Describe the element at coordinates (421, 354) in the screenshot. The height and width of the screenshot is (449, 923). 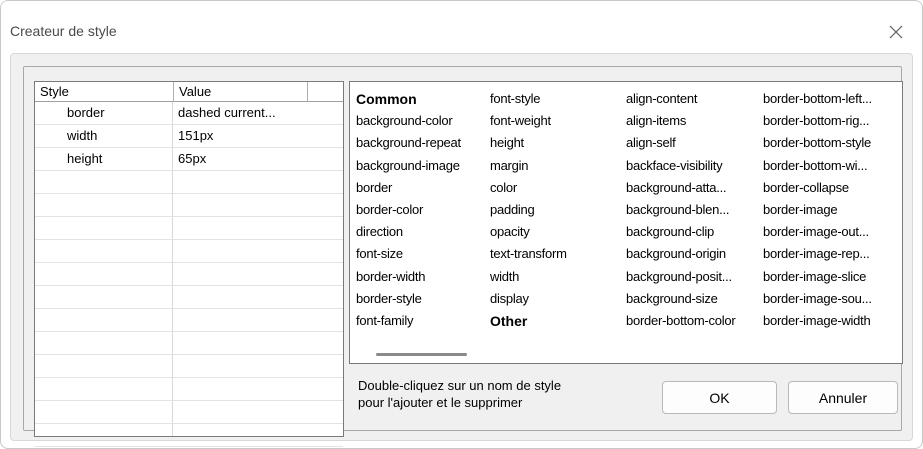
I see `scrollbar-thumb` at that location.